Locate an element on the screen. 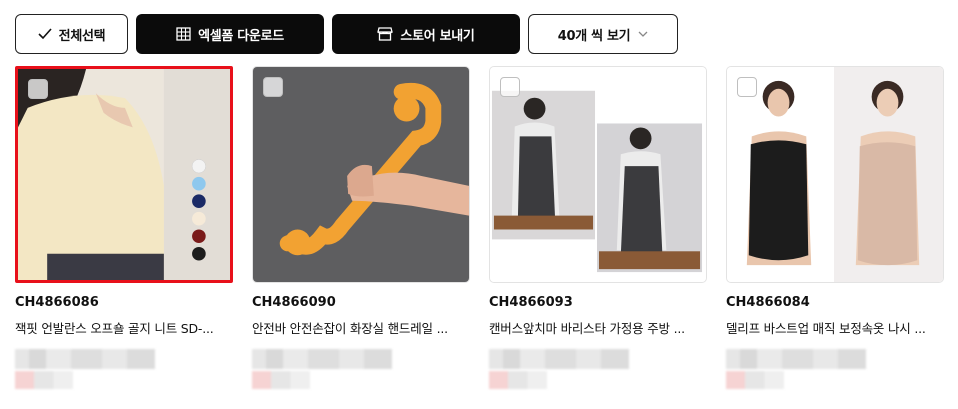  excel-download-button: 엑셀폼 다운로드 is located at coordinates (230, 34).